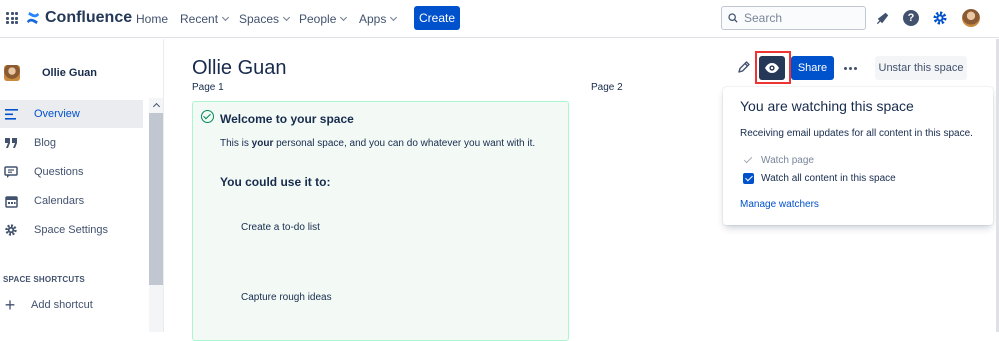 This screenshot has width=999, height=341. I want to click on sidebar-profile: Ollie Guan, so click(50, 73).